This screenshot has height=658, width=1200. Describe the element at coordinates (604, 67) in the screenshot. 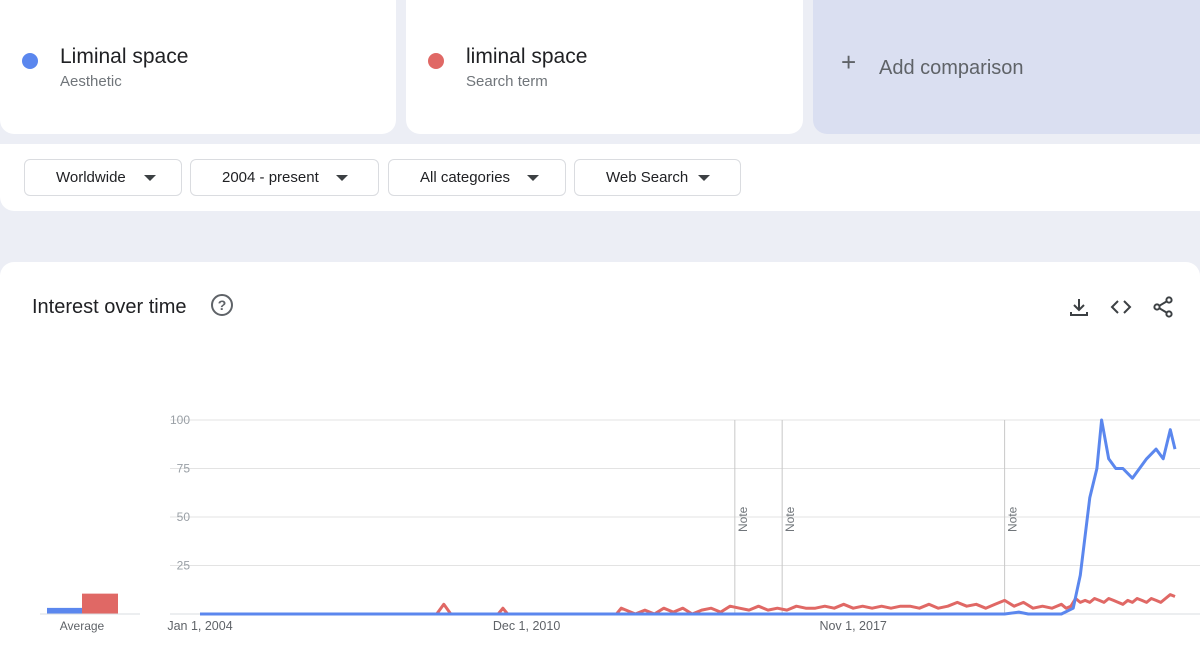

I see `term-card-2: liminal space Search term` at that location.